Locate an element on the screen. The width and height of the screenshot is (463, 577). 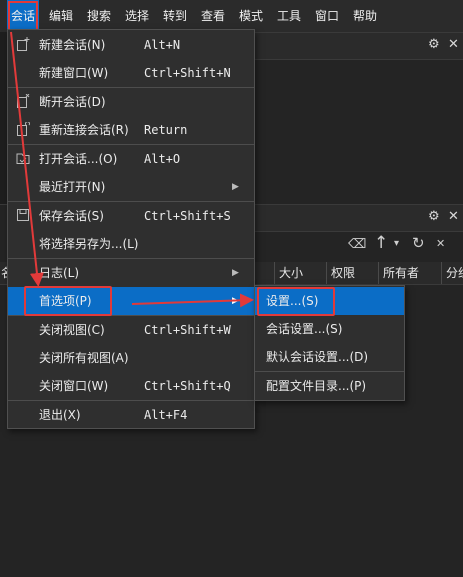
file-toolbar: ⌫ ↑ ▾ ↻ ✕ is located at coordinates (358, 245).